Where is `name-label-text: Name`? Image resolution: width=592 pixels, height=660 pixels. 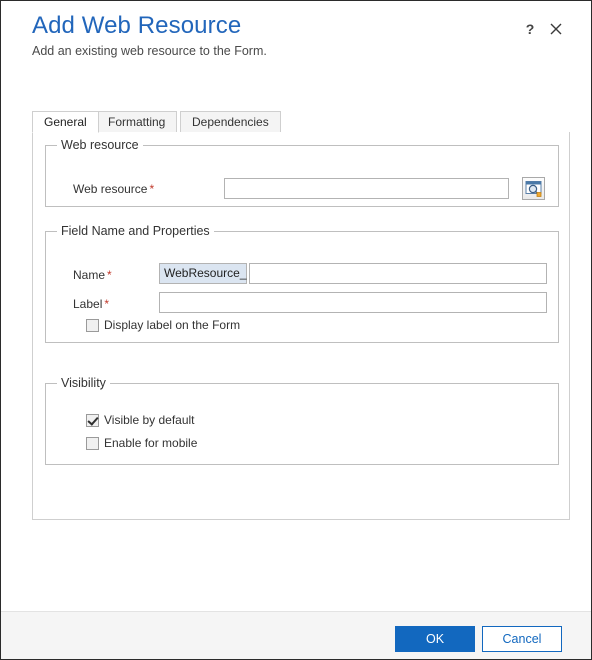 name-label-text: Name is located at coordinates (89, 275).